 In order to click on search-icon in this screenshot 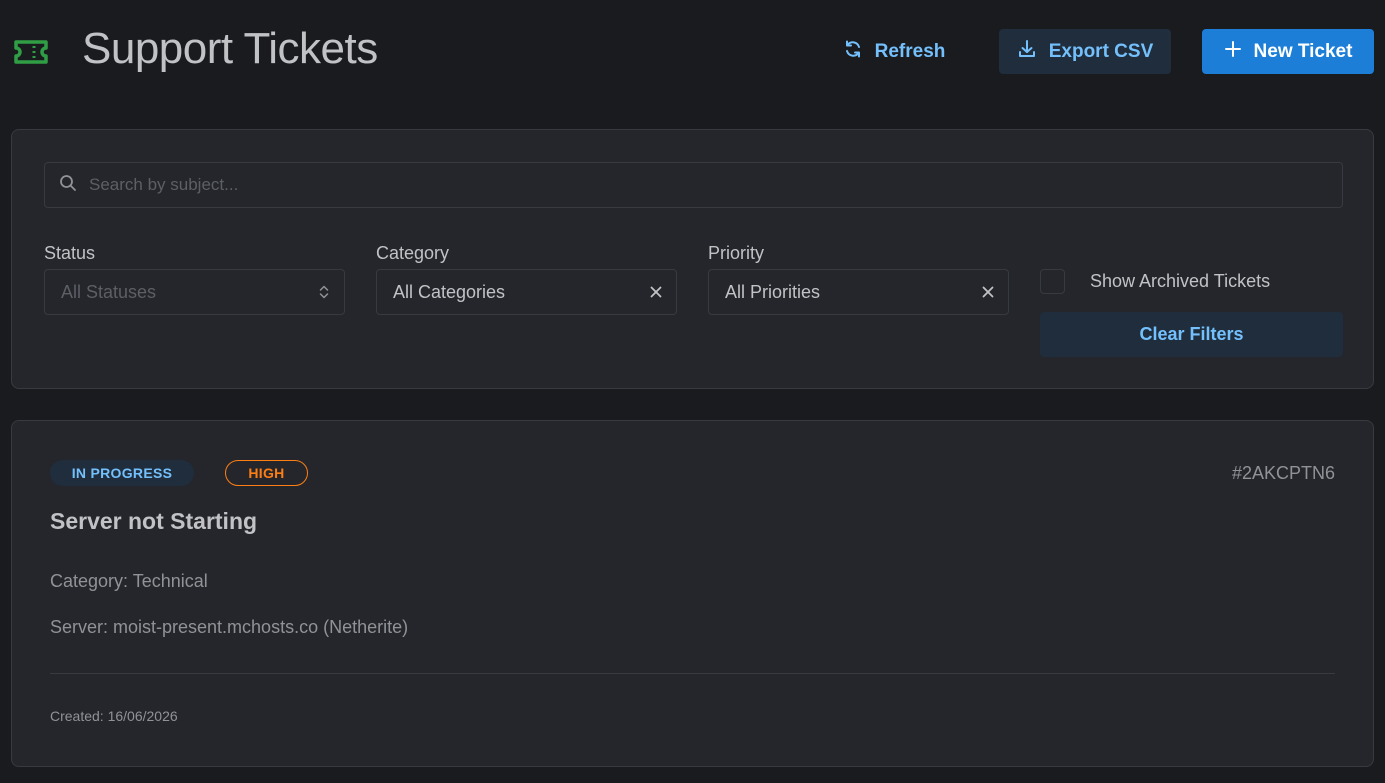, I will do `click(74, 185)`.